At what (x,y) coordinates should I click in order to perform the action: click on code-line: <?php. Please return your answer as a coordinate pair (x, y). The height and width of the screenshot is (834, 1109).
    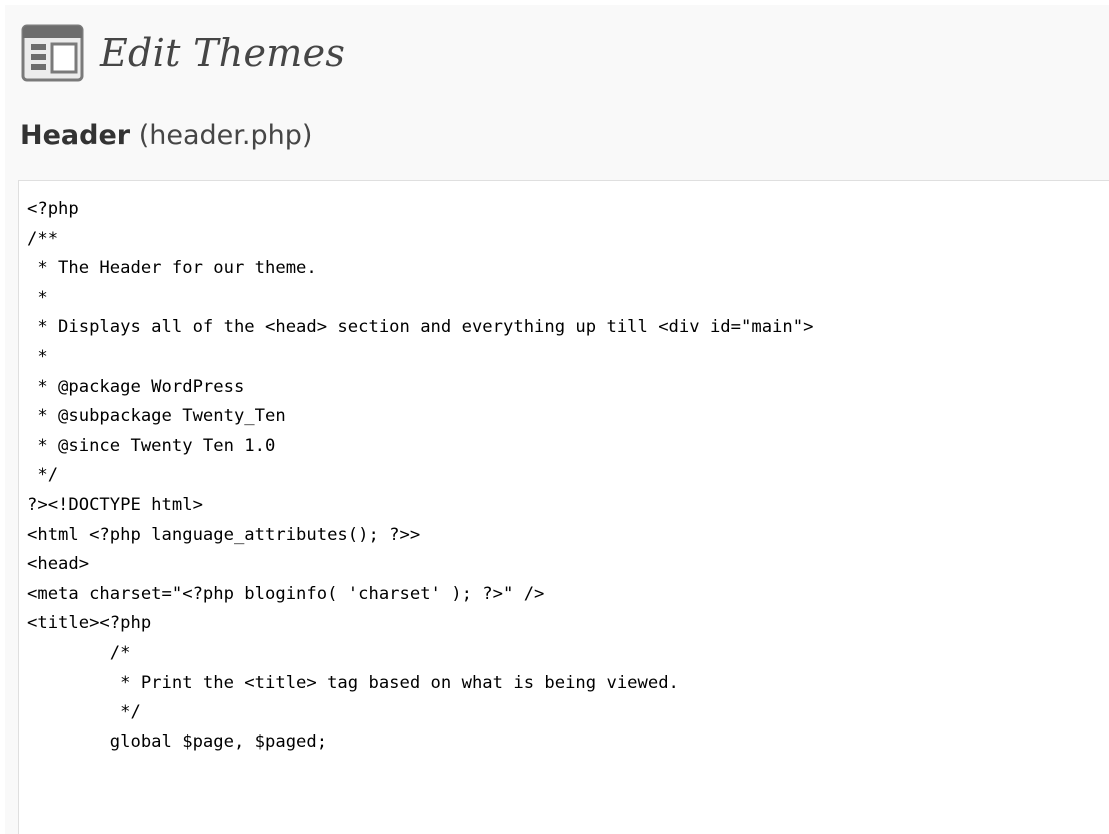
    Looking at the image, I should click on (53, 209).